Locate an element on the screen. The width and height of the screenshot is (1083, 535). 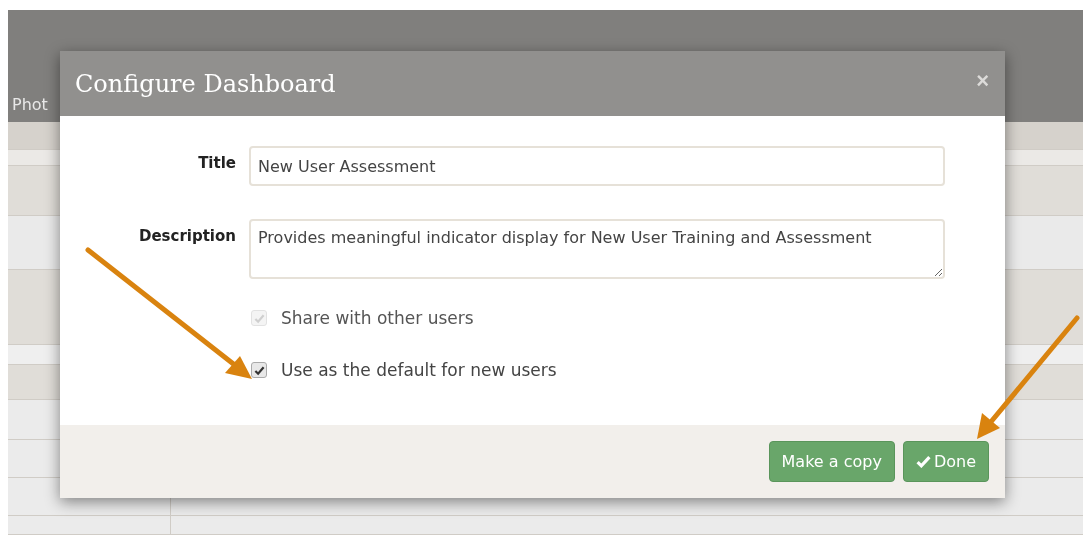
checkbox is located at coordinates (259, 370).